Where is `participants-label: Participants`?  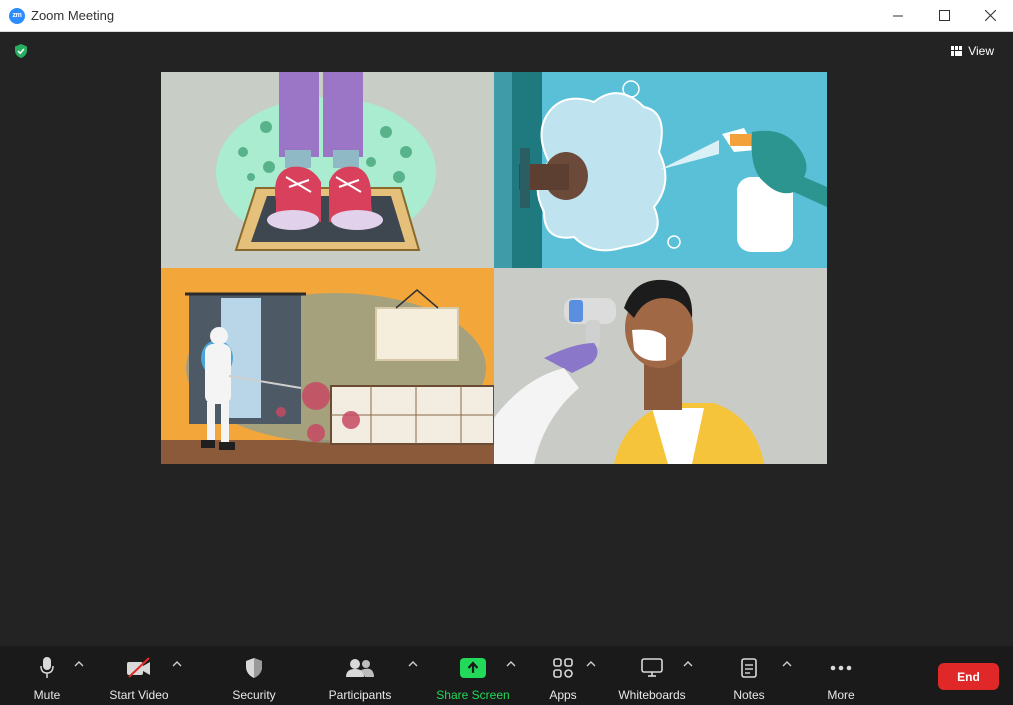 participants-label: Participants is located at coordinates (360, 695).